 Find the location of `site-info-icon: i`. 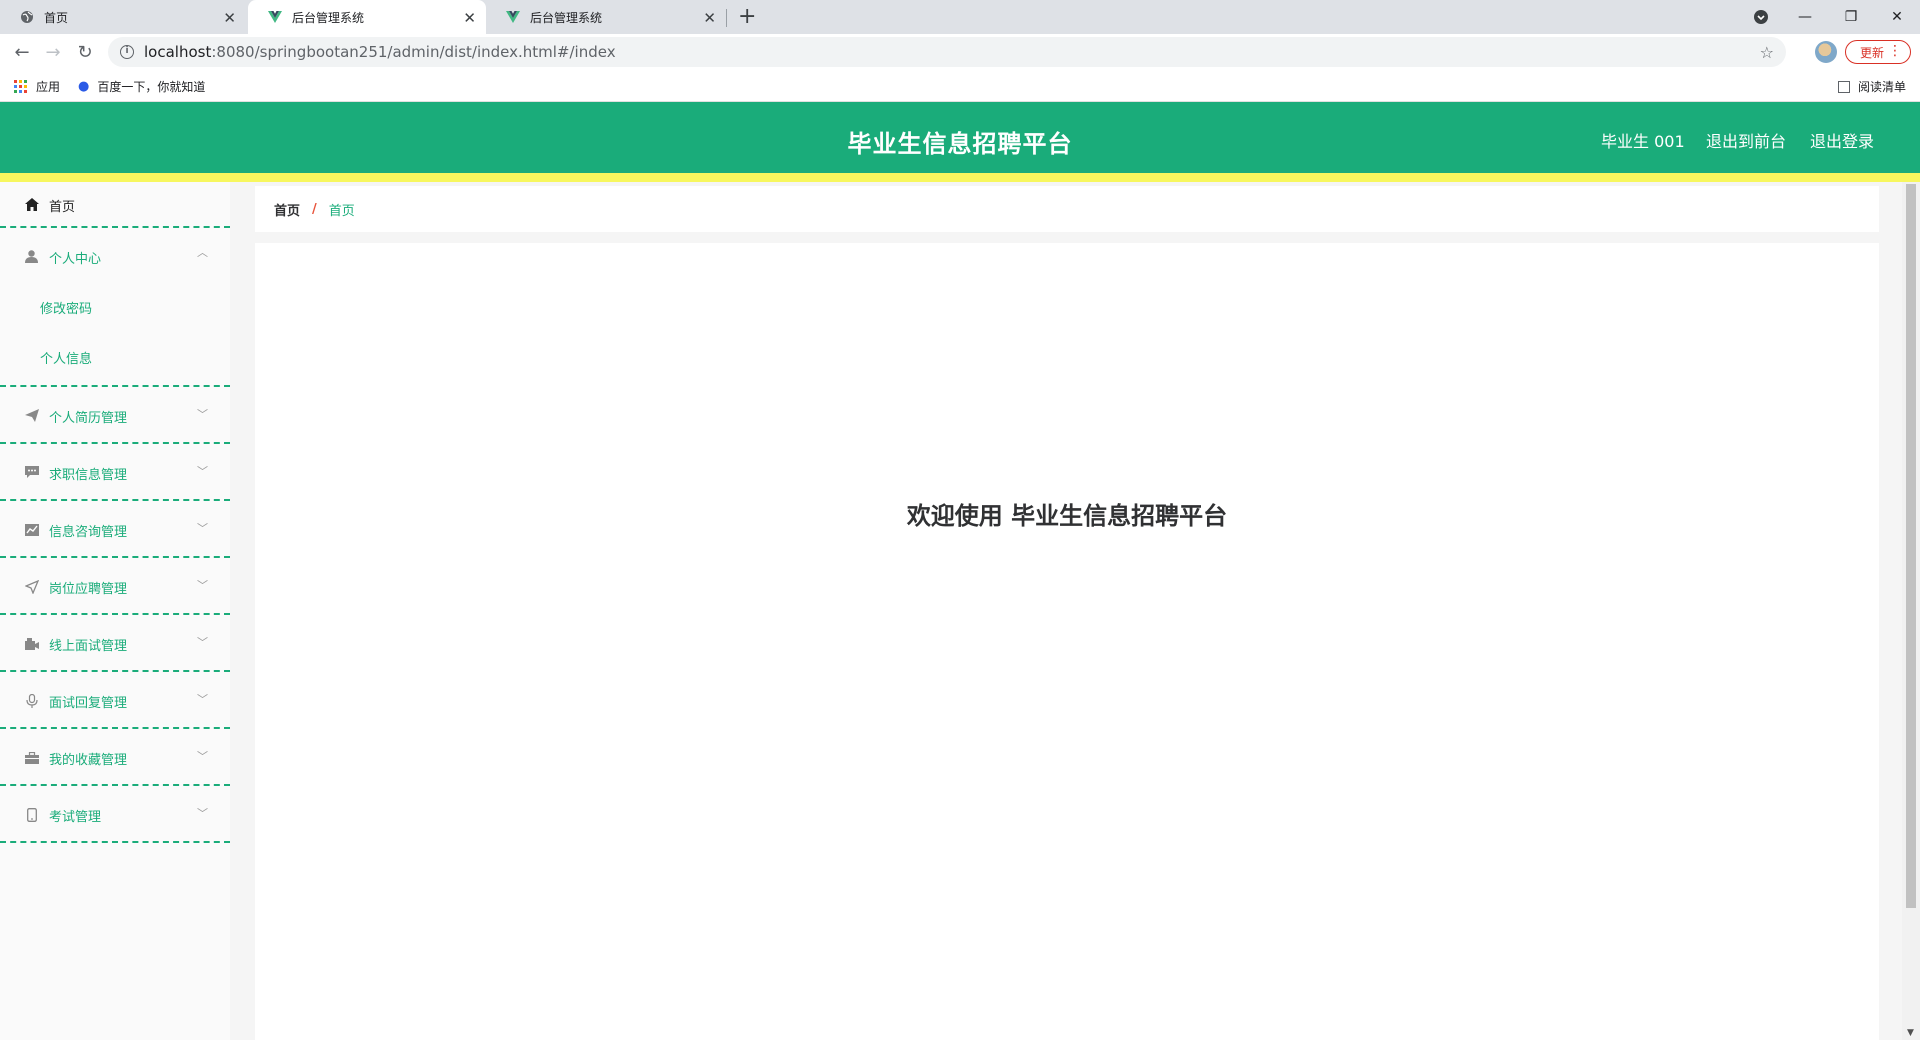

site-info-icon: i is located at coordinates (127, 52).